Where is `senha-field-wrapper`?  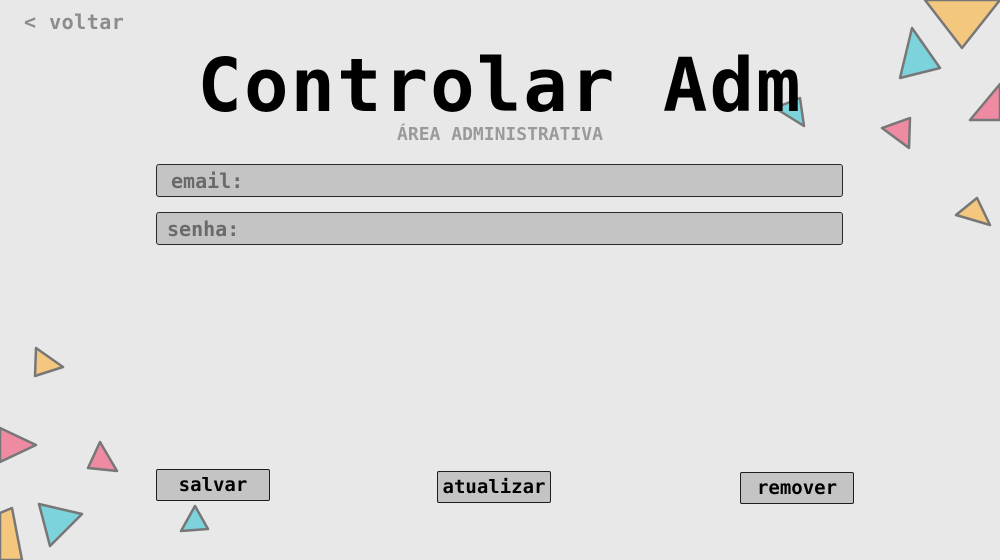
senha-field-wrapper is located at coordinates (499, 228).